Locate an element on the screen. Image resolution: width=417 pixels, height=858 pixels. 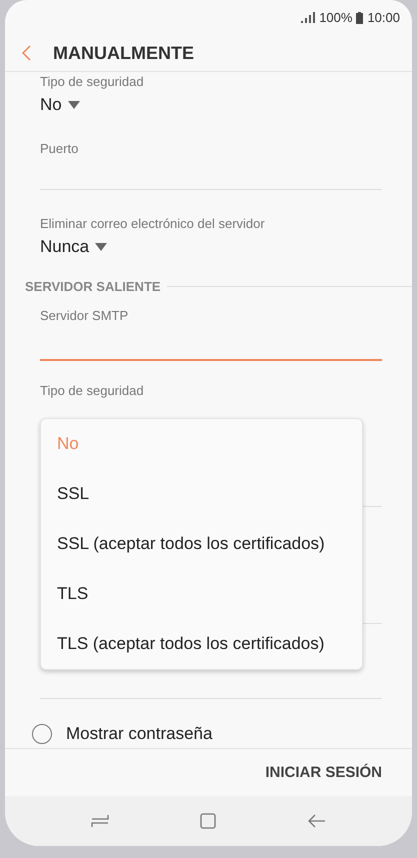
security-dropdown: No is located at coordinates (211, 105).